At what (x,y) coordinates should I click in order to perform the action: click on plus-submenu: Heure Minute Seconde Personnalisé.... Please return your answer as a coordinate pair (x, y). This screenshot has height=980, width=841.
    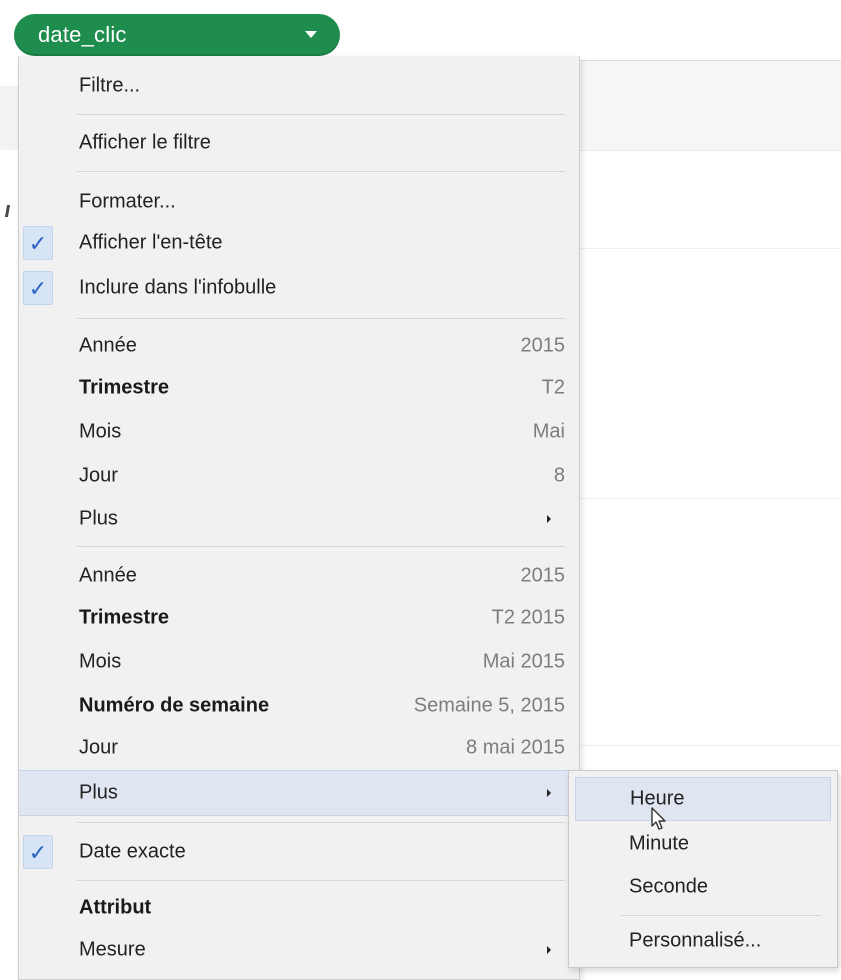
    Looking at the image, I should click on (703, 869).